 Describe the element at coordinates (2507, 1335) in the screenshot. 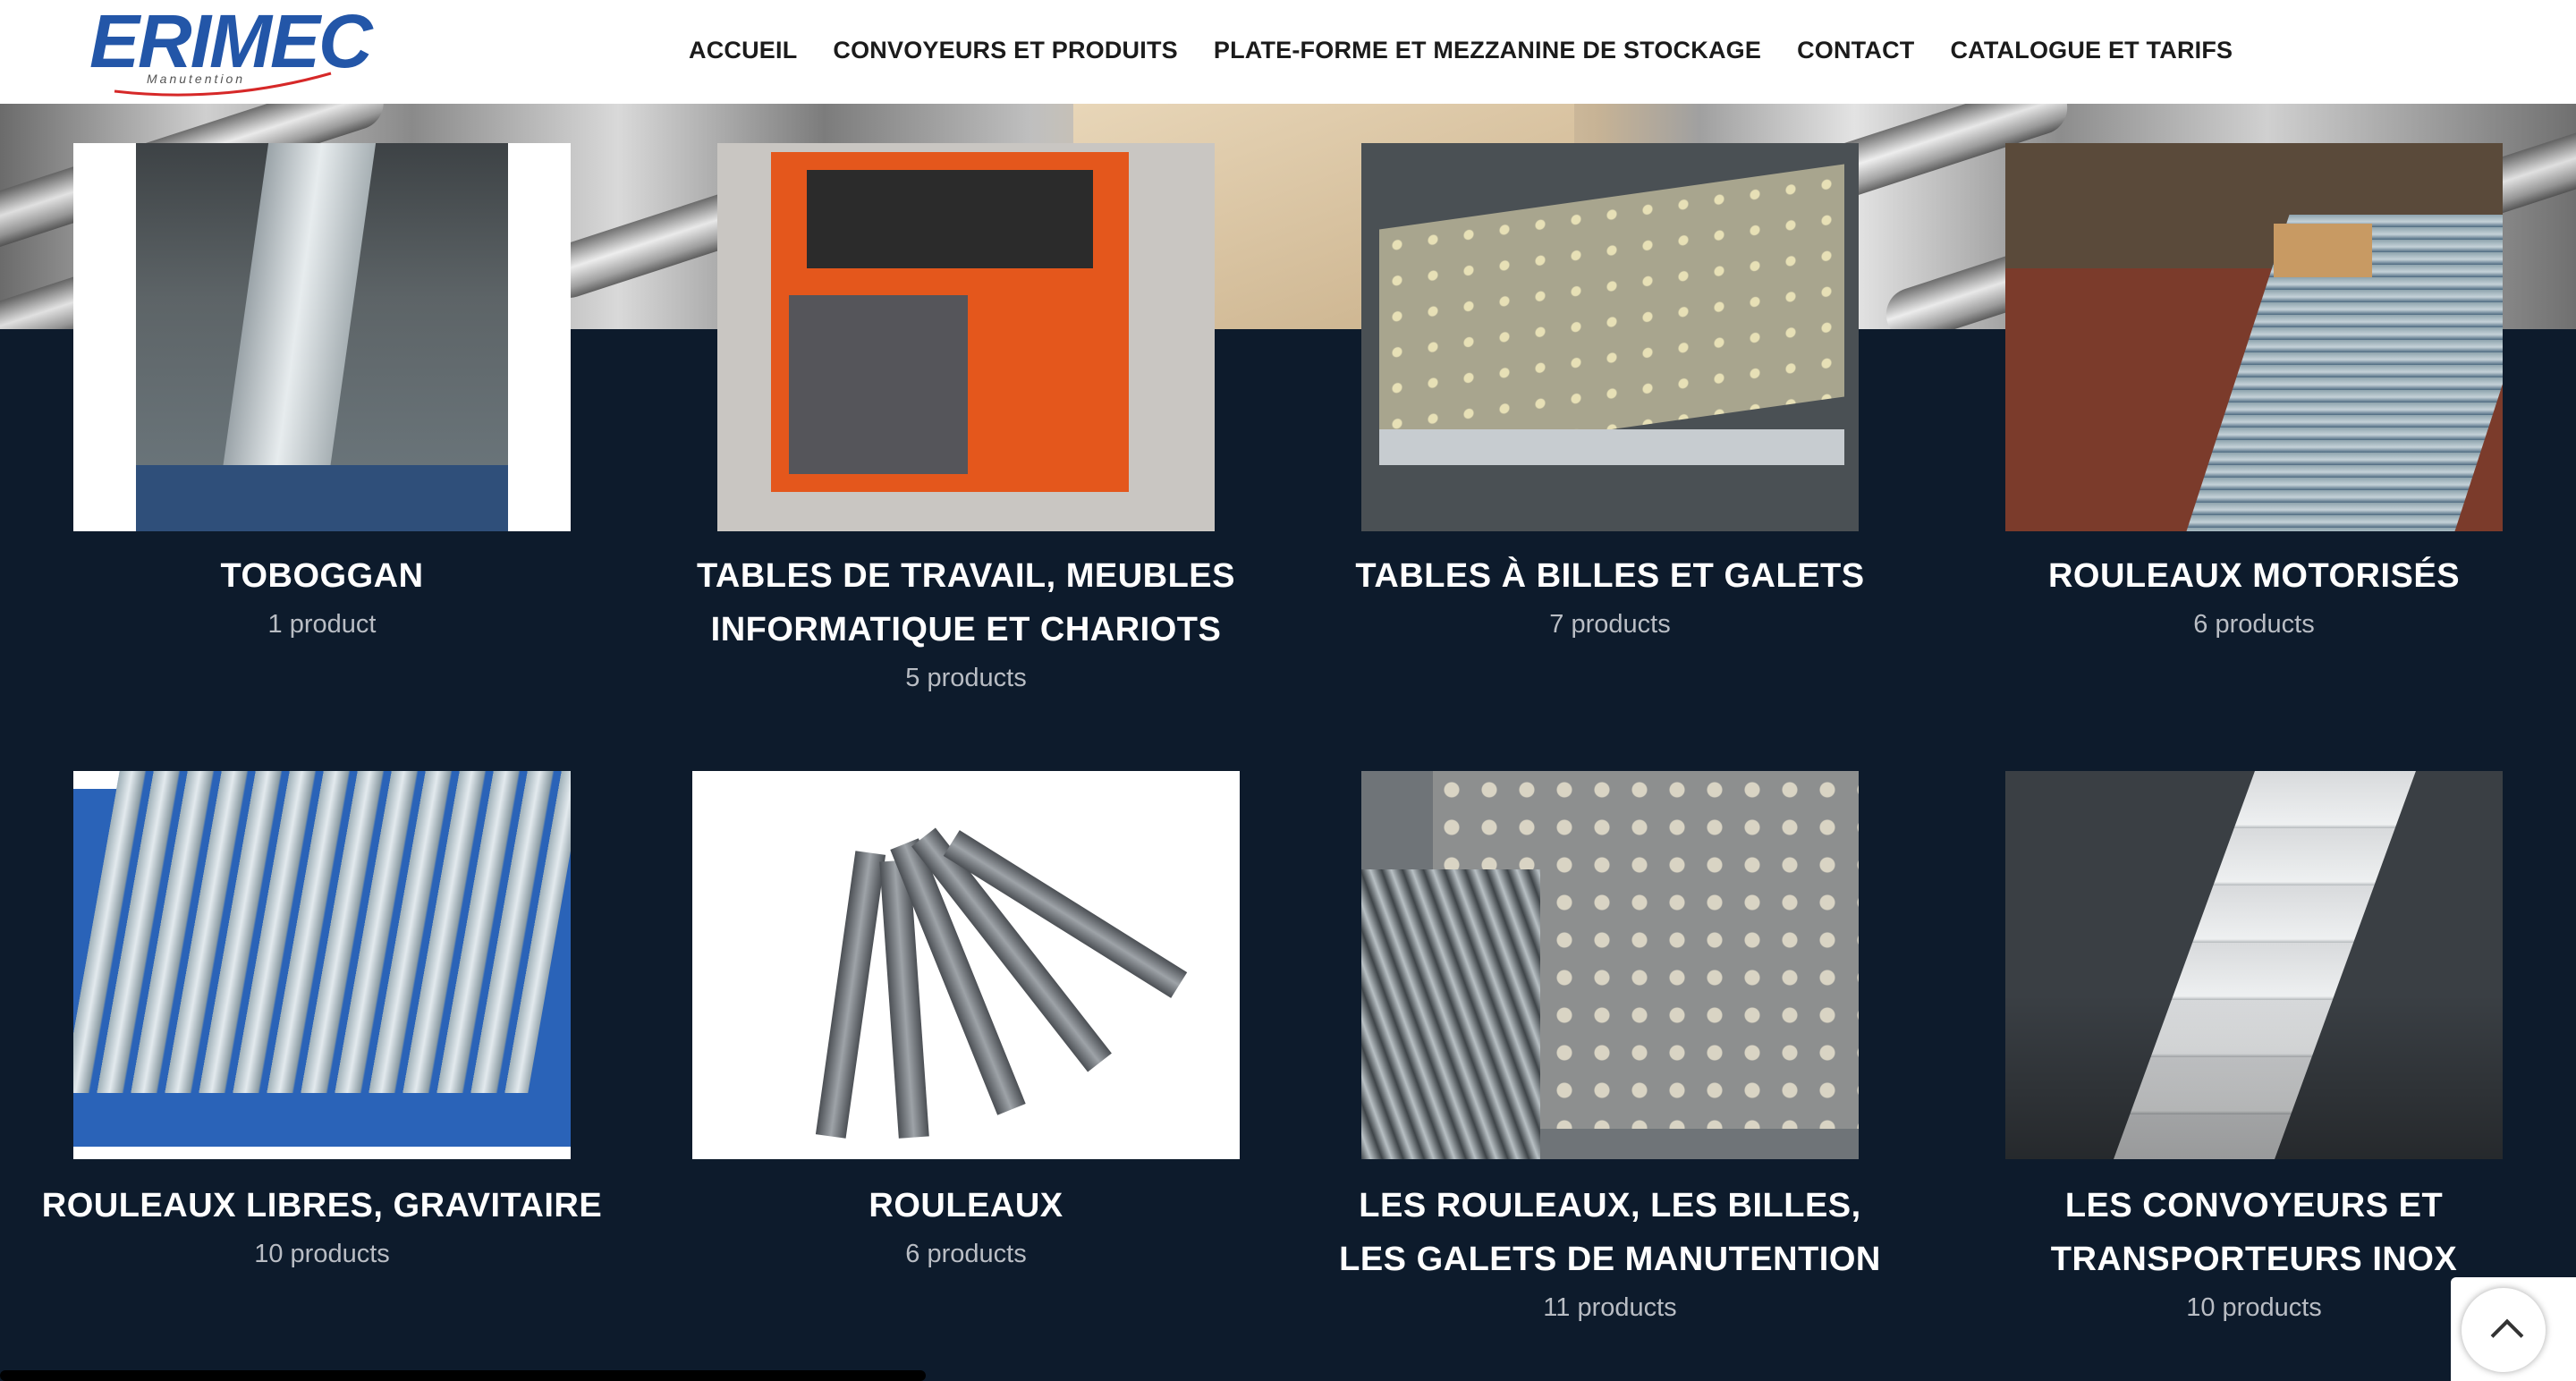

I see `chevron-up-icon` at that location.